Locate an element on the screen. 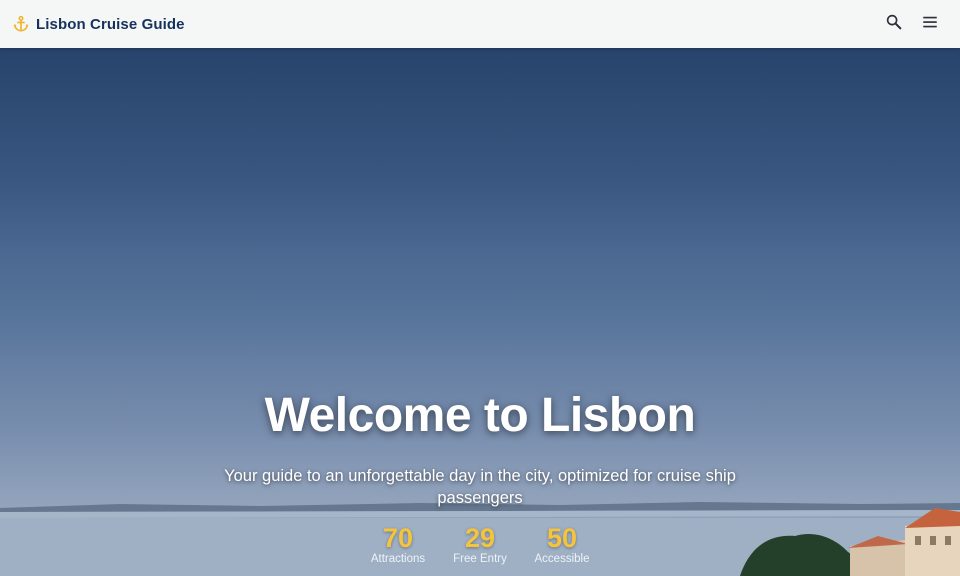 Image resolution: width=960 pixels, height=576 pixels. stat-accessible: 50 Accessible is located at coordinates (562, 544).